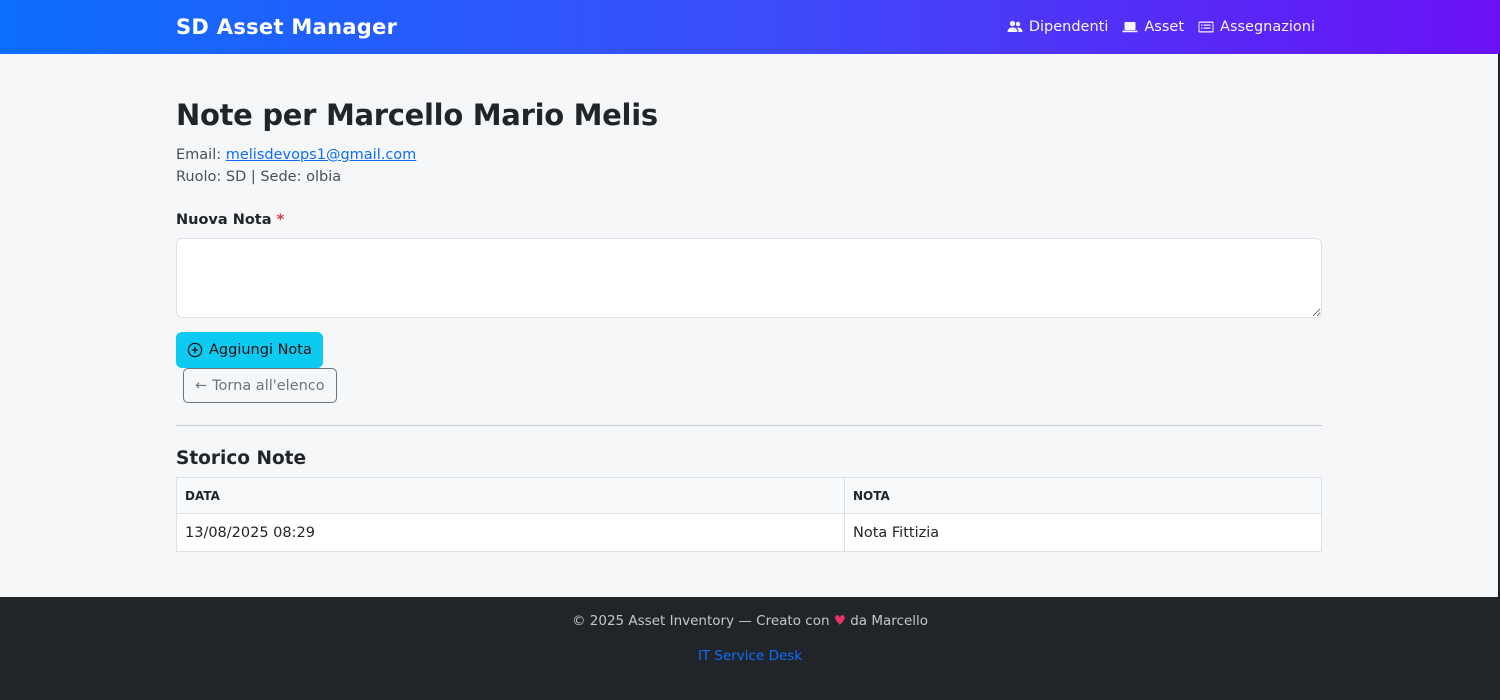 This screenshot has width=1500, height=700. What do you see at coordinates (839, 621) in the screenshot?
I see `heart-icon: ♥` at bounding box center [839, 621].